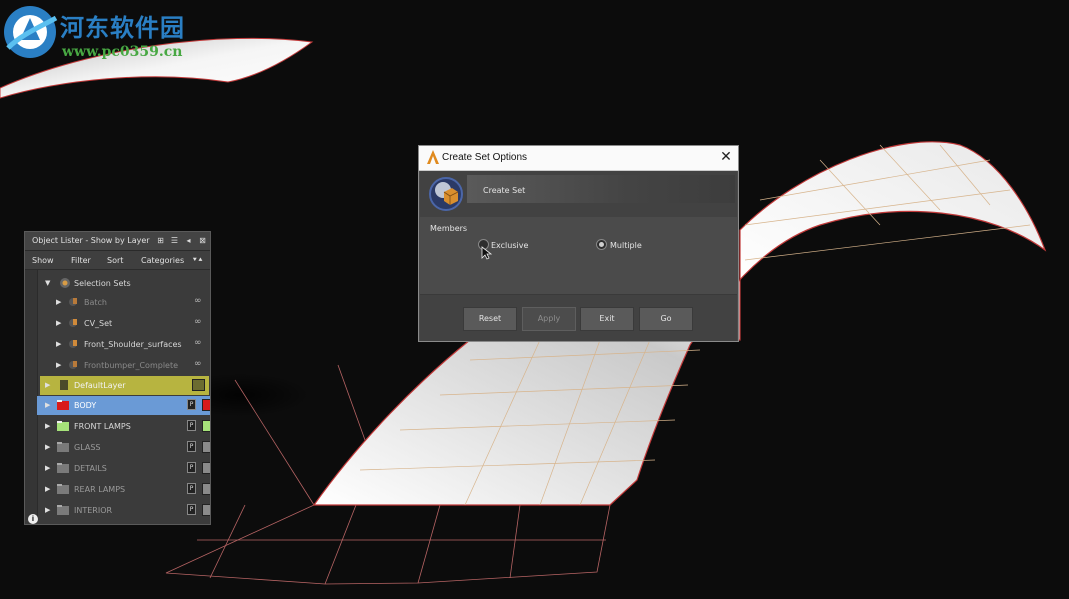 This screenshot has width=1069, height=599. What do you see at coordinates (174, 240) in the screenshot?
I see `list-view-icon: ☰` at bounding box center [174, 240].